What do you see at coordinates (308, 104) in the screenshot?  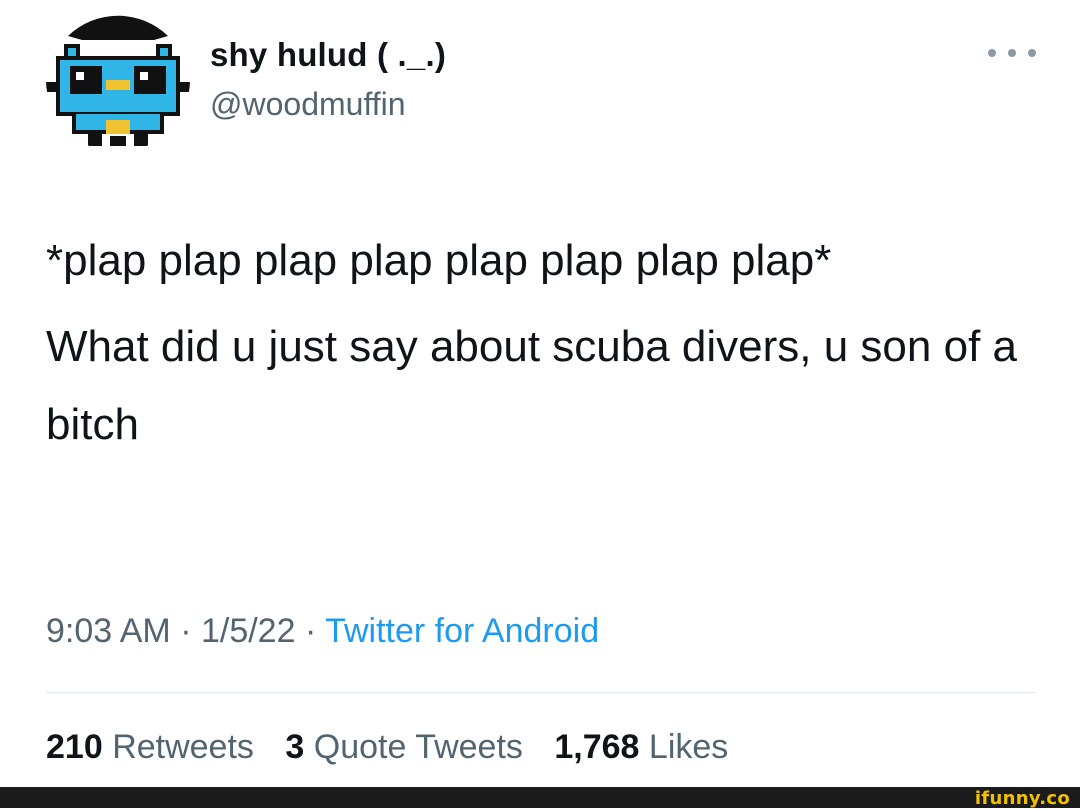 I see `author-handle: @woodmuffin` at bounding box center [308, 104].